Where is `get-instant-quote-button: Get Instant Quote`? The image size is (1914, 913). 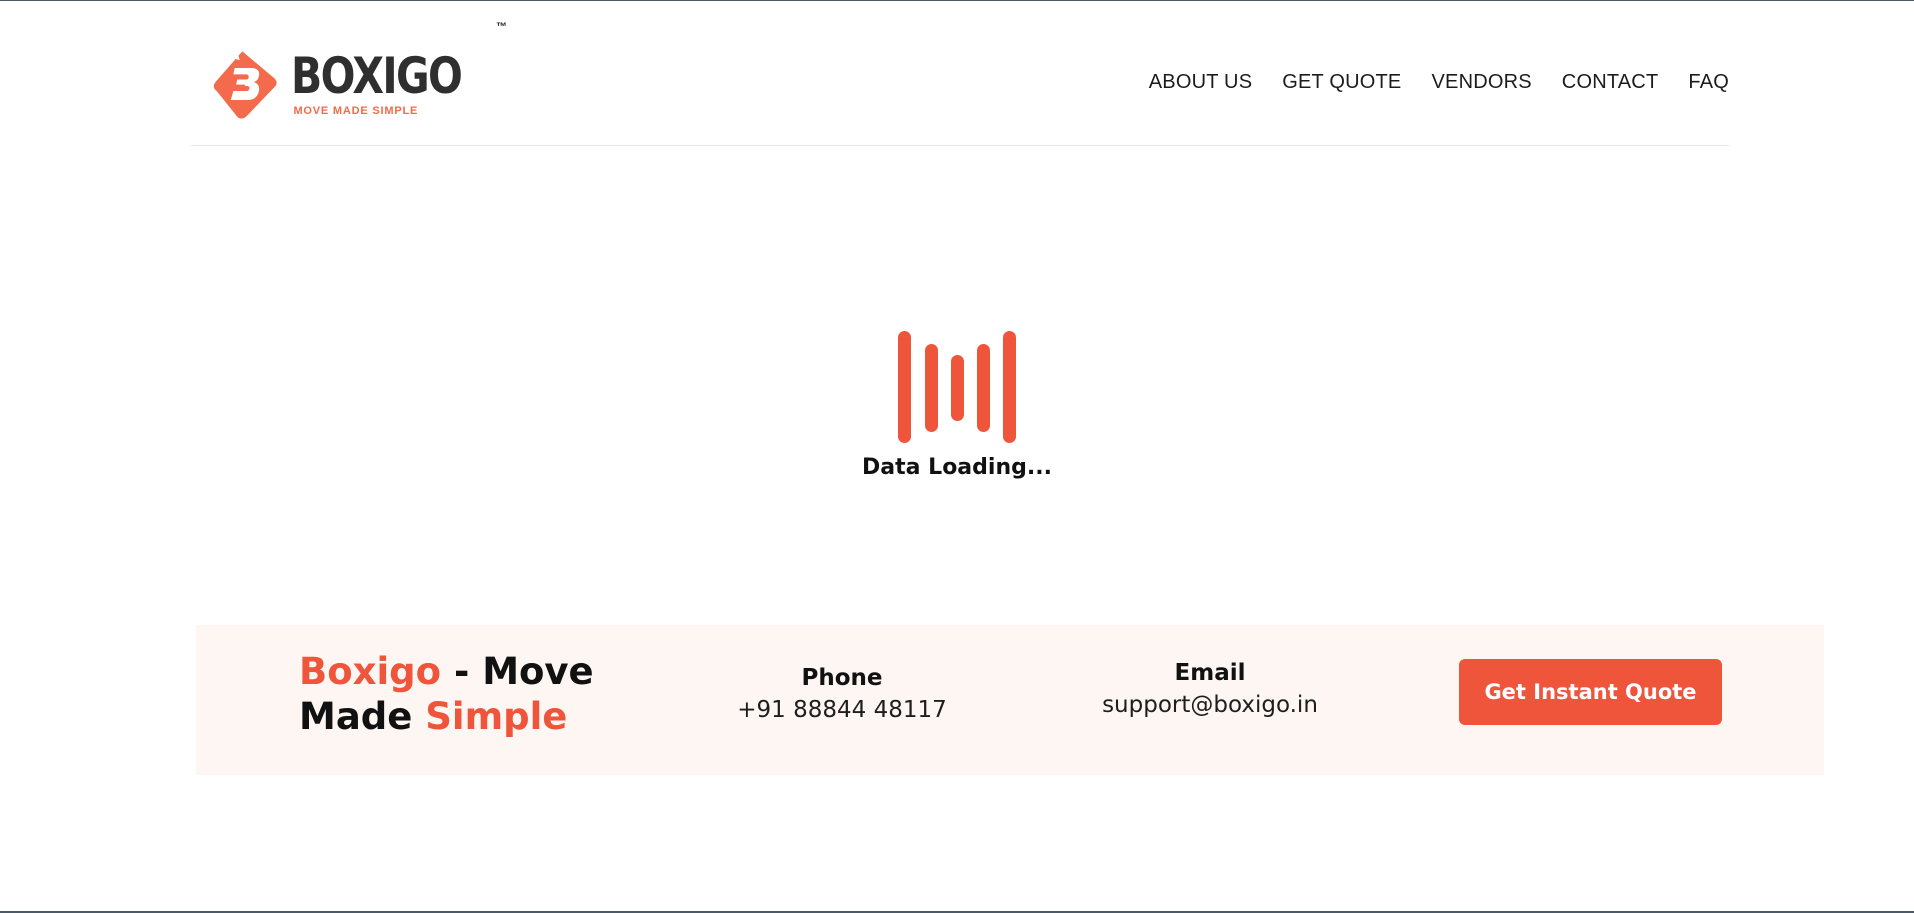 get-instant-quote-button: Get Instant Quote is located at coordinates (1590, 692).